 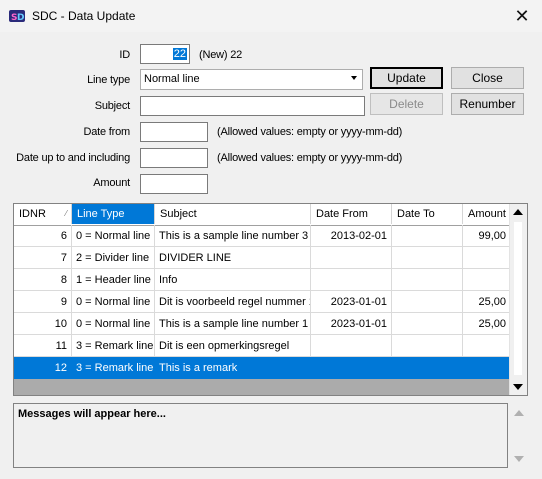 What do you see at coordinates (233, 302) in the screenshot?
I see `cell-subject: Dit is voorbeeld regel nummer 1` at bounding box center [233, 302].